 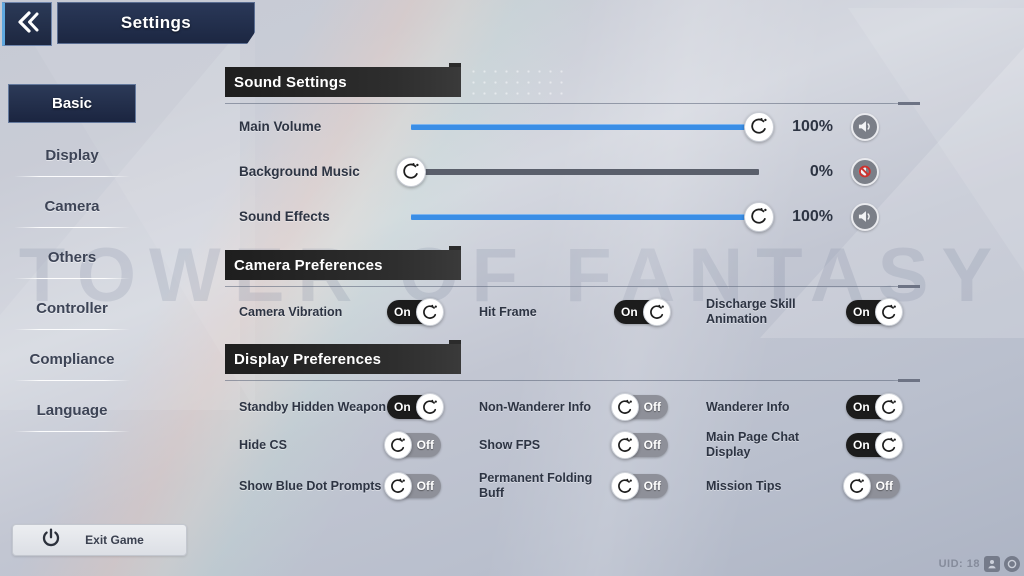 What do you see at coordinates (1012, 564) in the screenshot?
I see `circle-icon` at bounding box center [1012, 564].